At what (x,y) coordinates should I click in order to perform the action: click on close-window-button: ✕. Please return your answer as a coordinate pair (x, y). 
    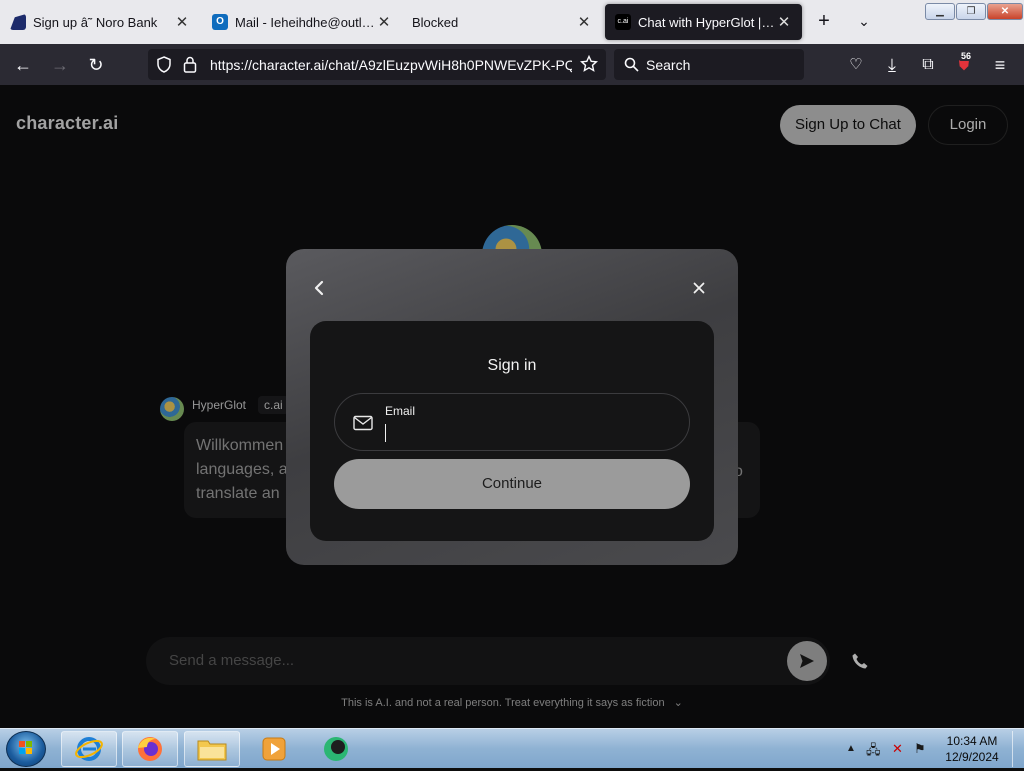
    Looking at the image, I should click on (1005, 11).